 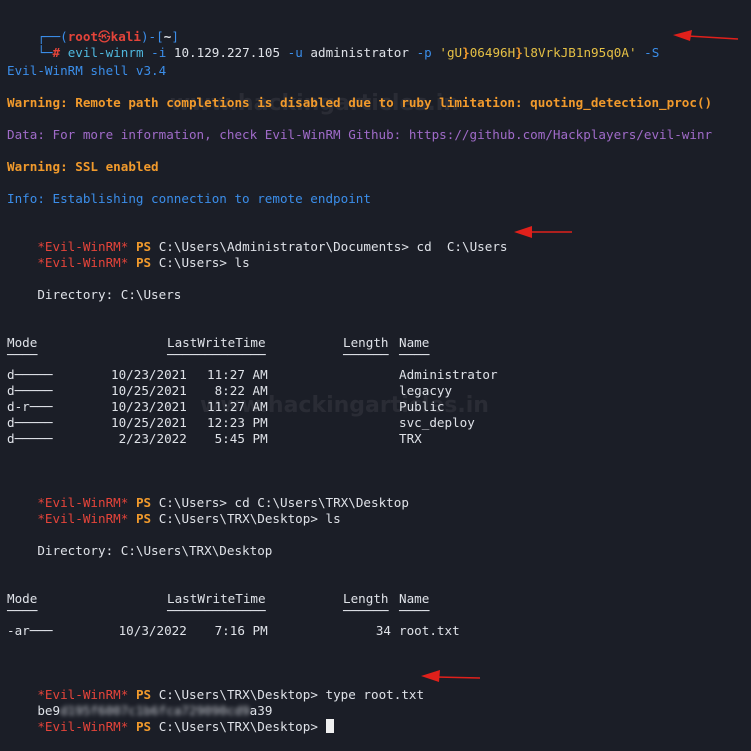 I want to click on row-time: 7:16 PM, so click(x=237, y=630).